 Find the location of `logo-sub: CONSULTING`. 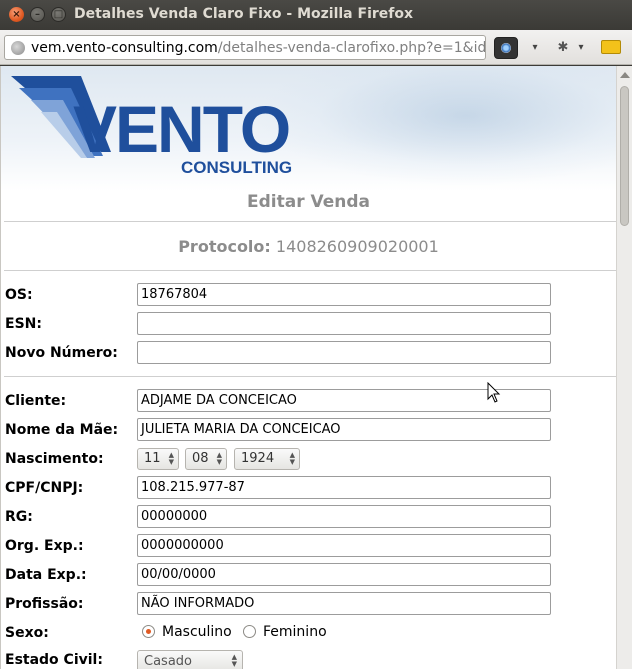

logo-sub: CONSULTING is located at coordinates (236, 167).